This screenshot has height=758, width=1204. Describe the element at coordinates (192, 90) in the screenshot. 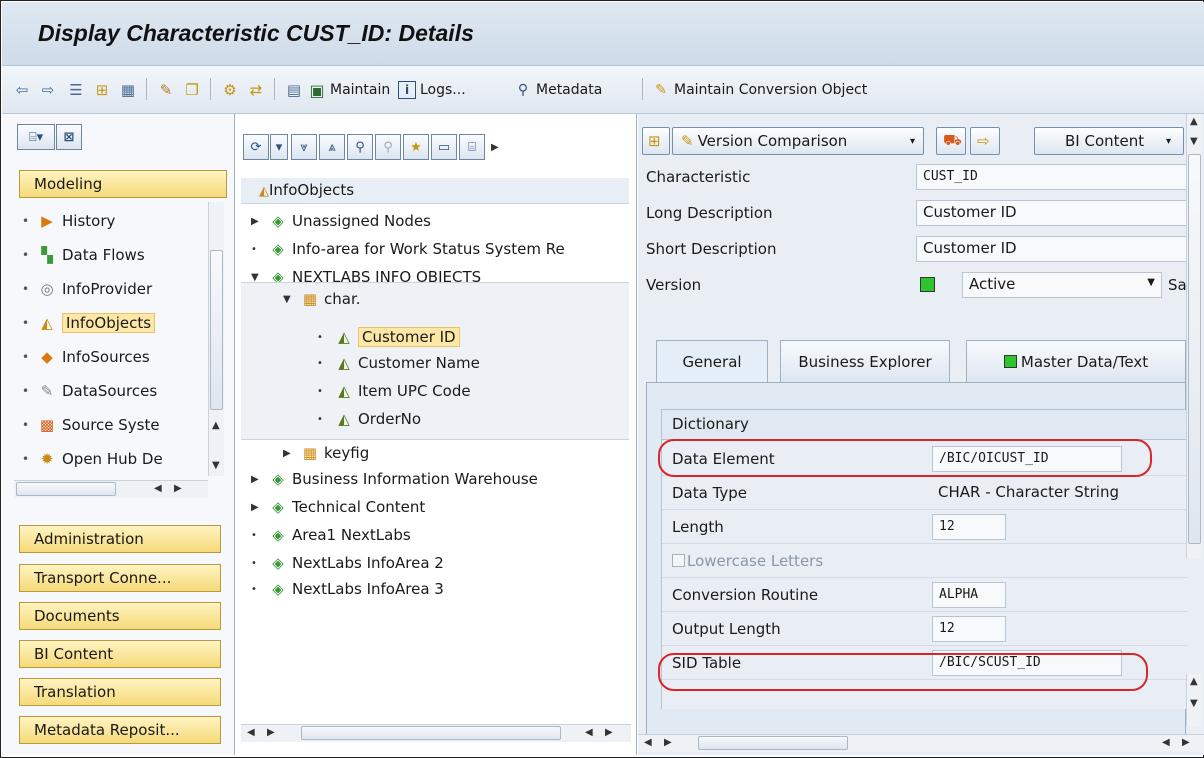

I see `copy-icon: ❐` at that location.